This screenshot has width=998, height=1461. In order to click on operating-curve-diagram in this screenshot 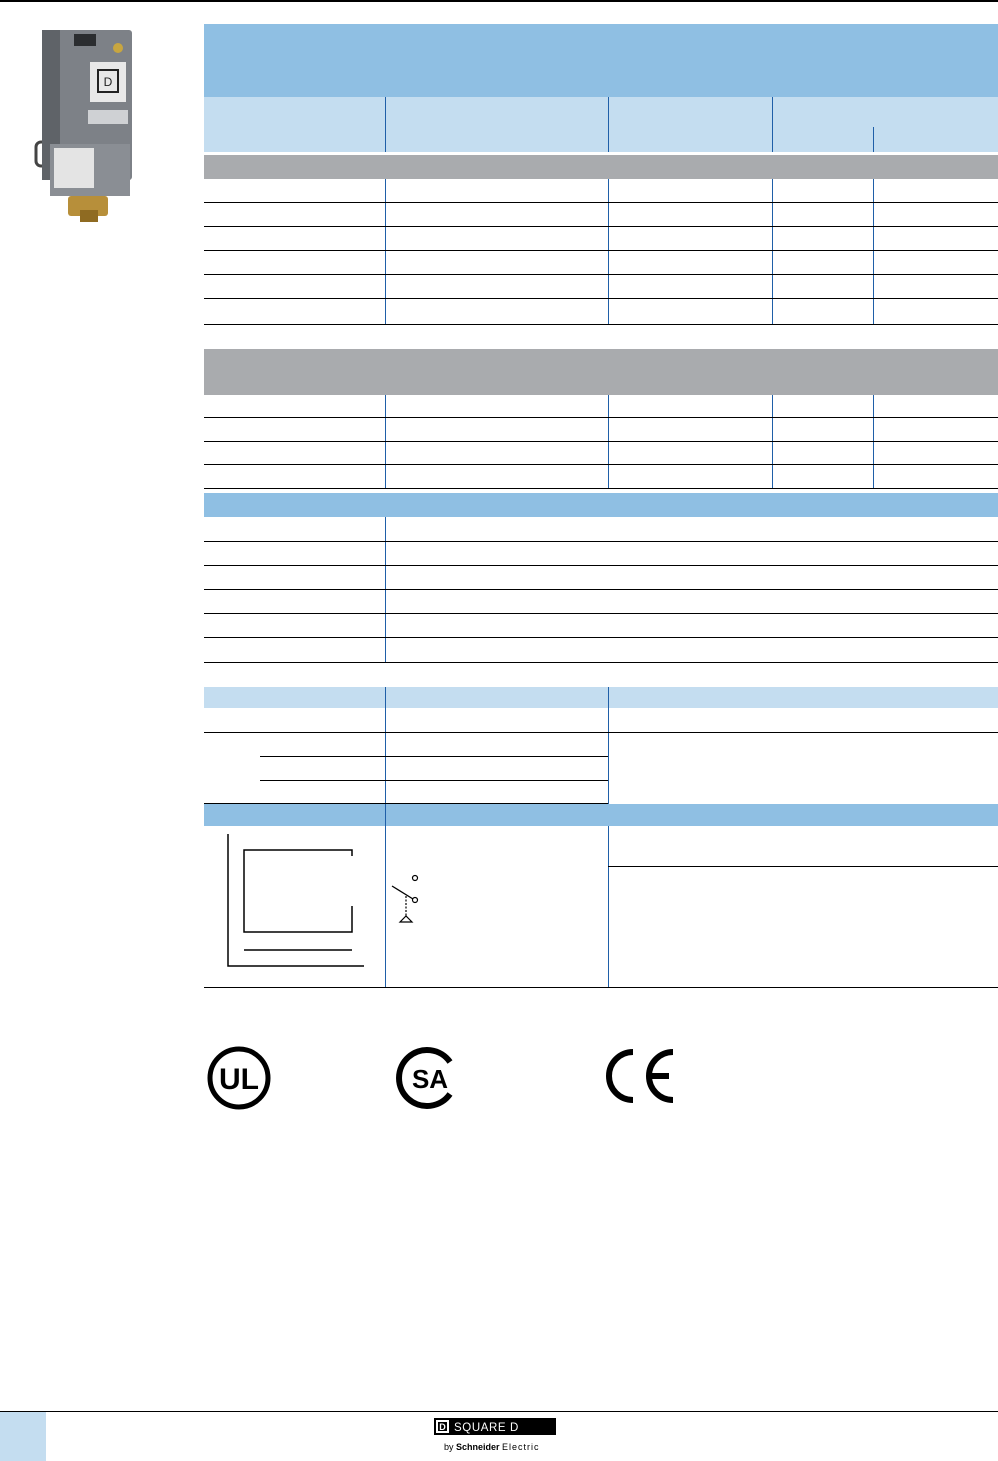, I will do `click(295, 900)`.